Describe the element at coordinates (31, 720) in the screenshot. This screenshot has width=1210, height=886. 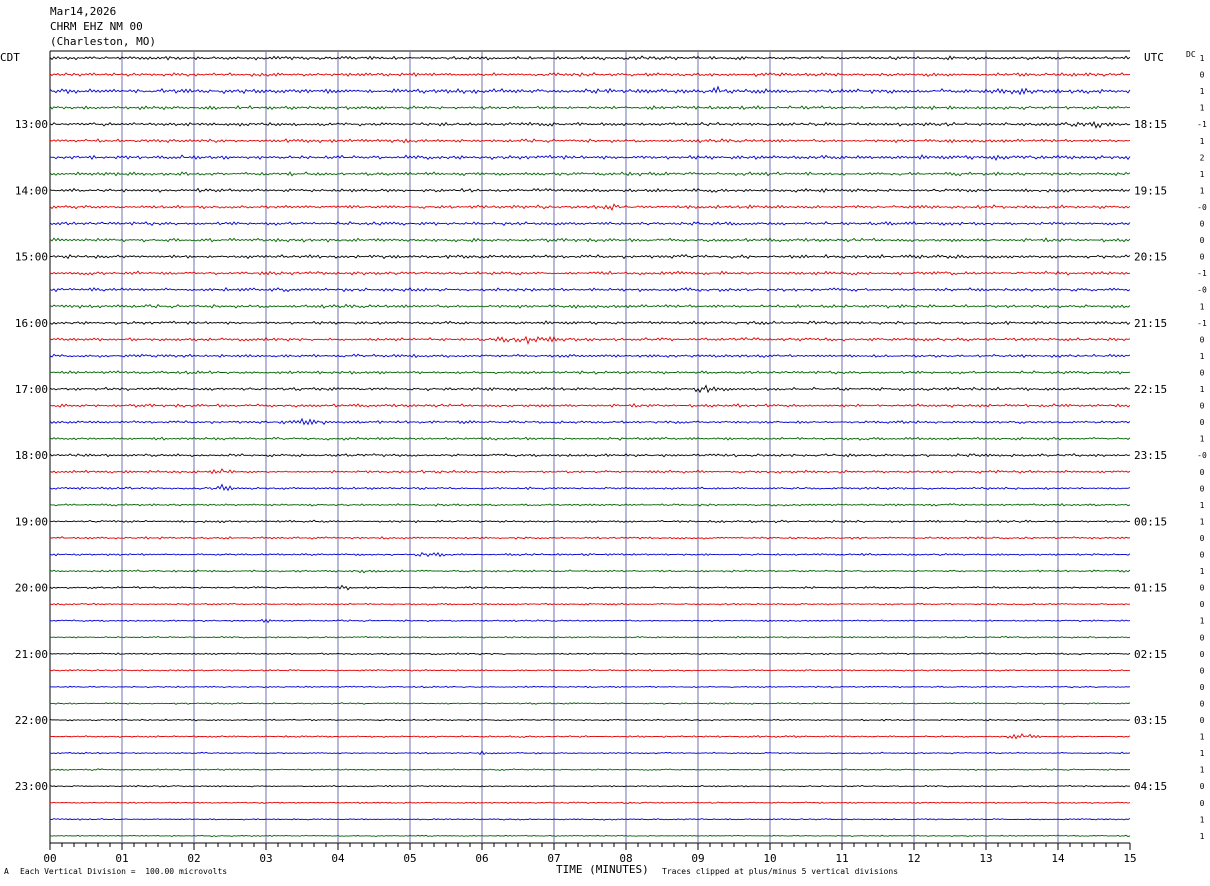
I see `cdt-hour-label: 22:00` at that location.